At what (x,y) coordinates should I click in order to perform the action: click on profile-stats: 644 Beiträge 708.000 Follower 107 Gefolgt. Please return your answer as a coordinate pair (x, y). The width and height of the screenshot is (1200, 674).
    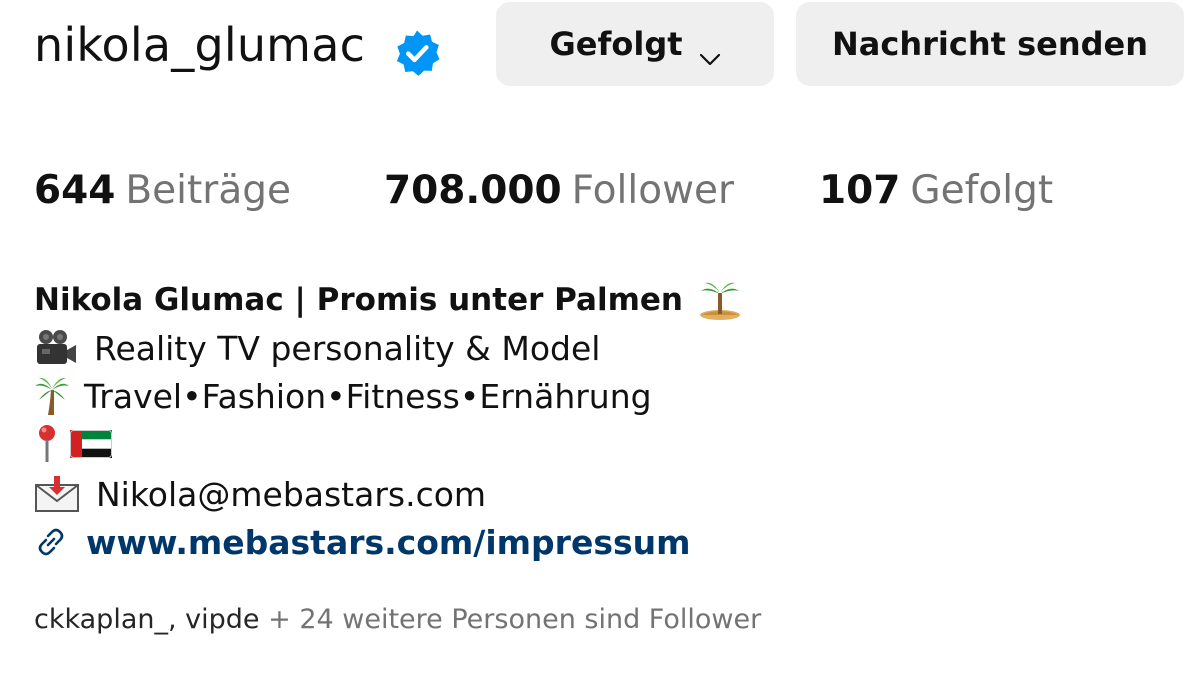
    Looking at the image, I should click on (584, 195).